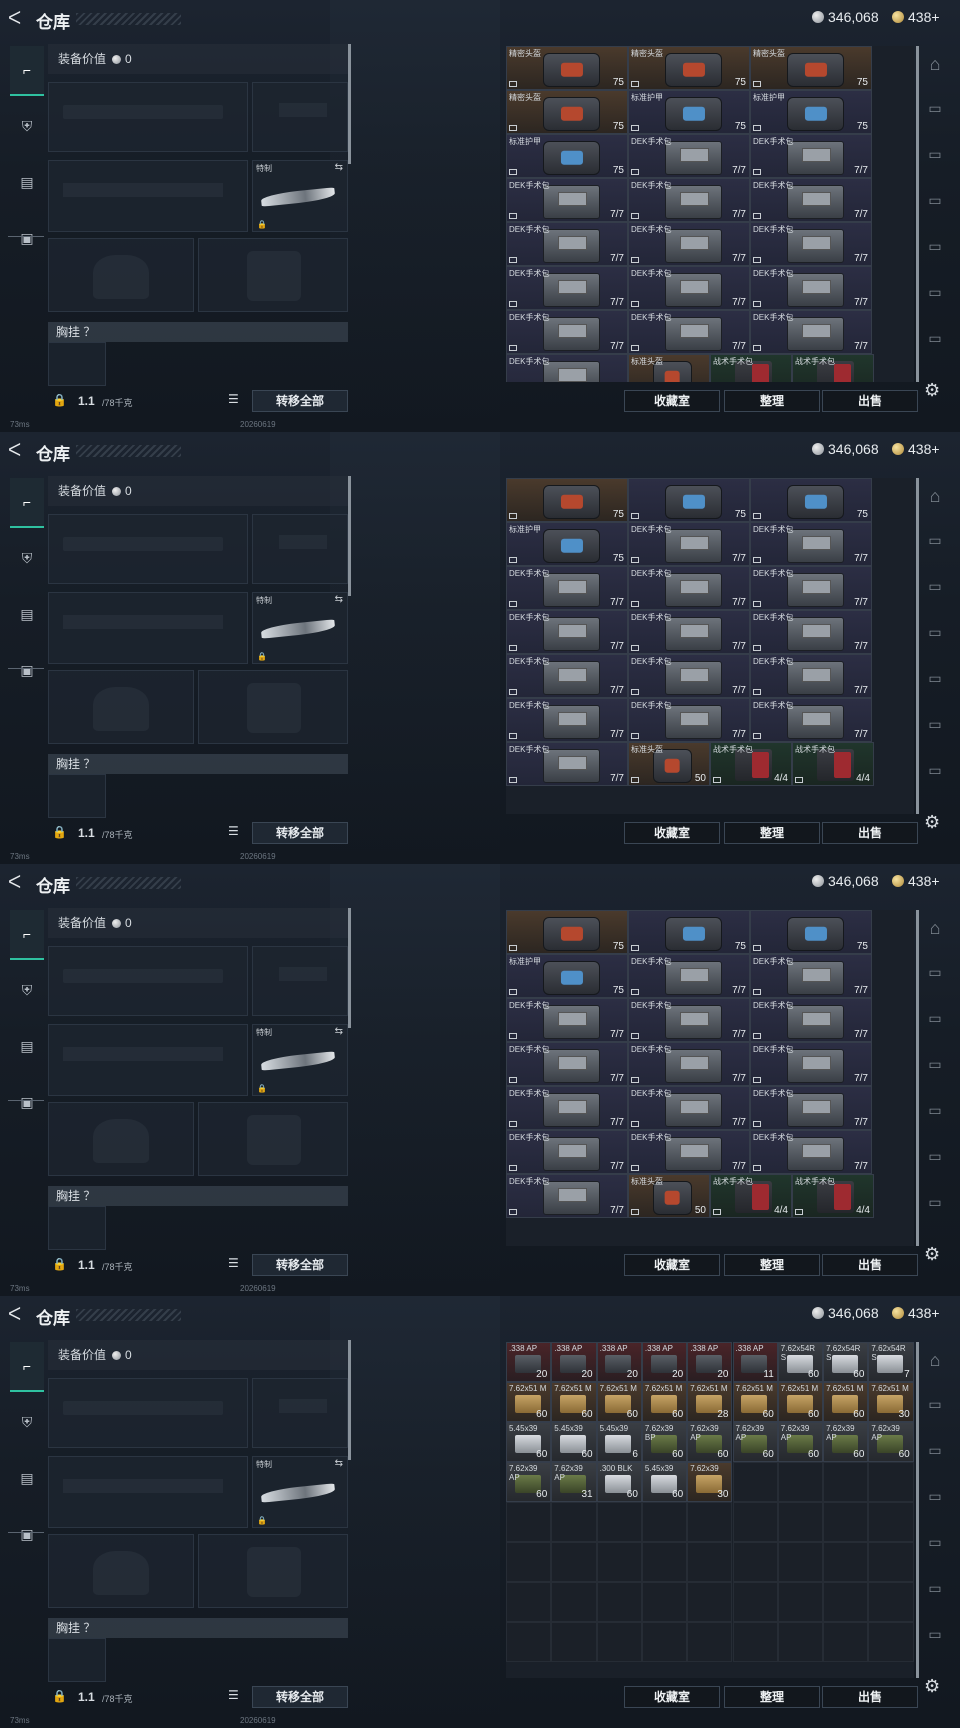  What do you see at coordinates (664, 1442) in the screenshot?
I see `ammo-cell: 7.62x39 BP 60` at bounding box center [664, 1442].